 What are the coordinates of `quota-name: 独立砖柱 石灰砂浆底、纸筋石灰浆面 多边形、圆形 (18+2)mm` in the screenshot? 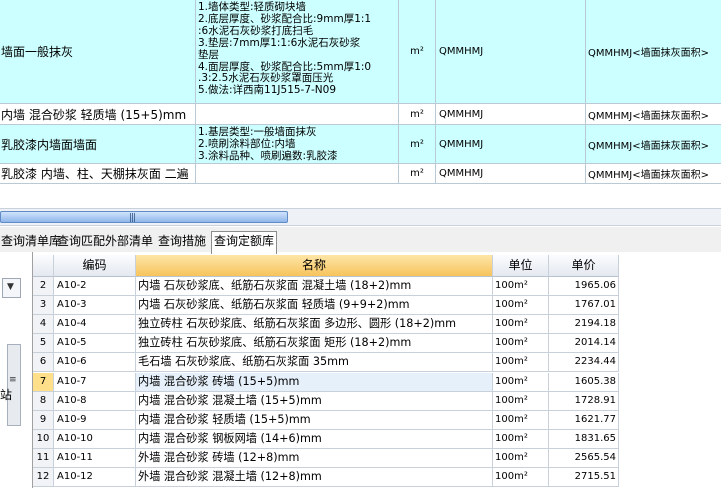 It's located at (314, 325).